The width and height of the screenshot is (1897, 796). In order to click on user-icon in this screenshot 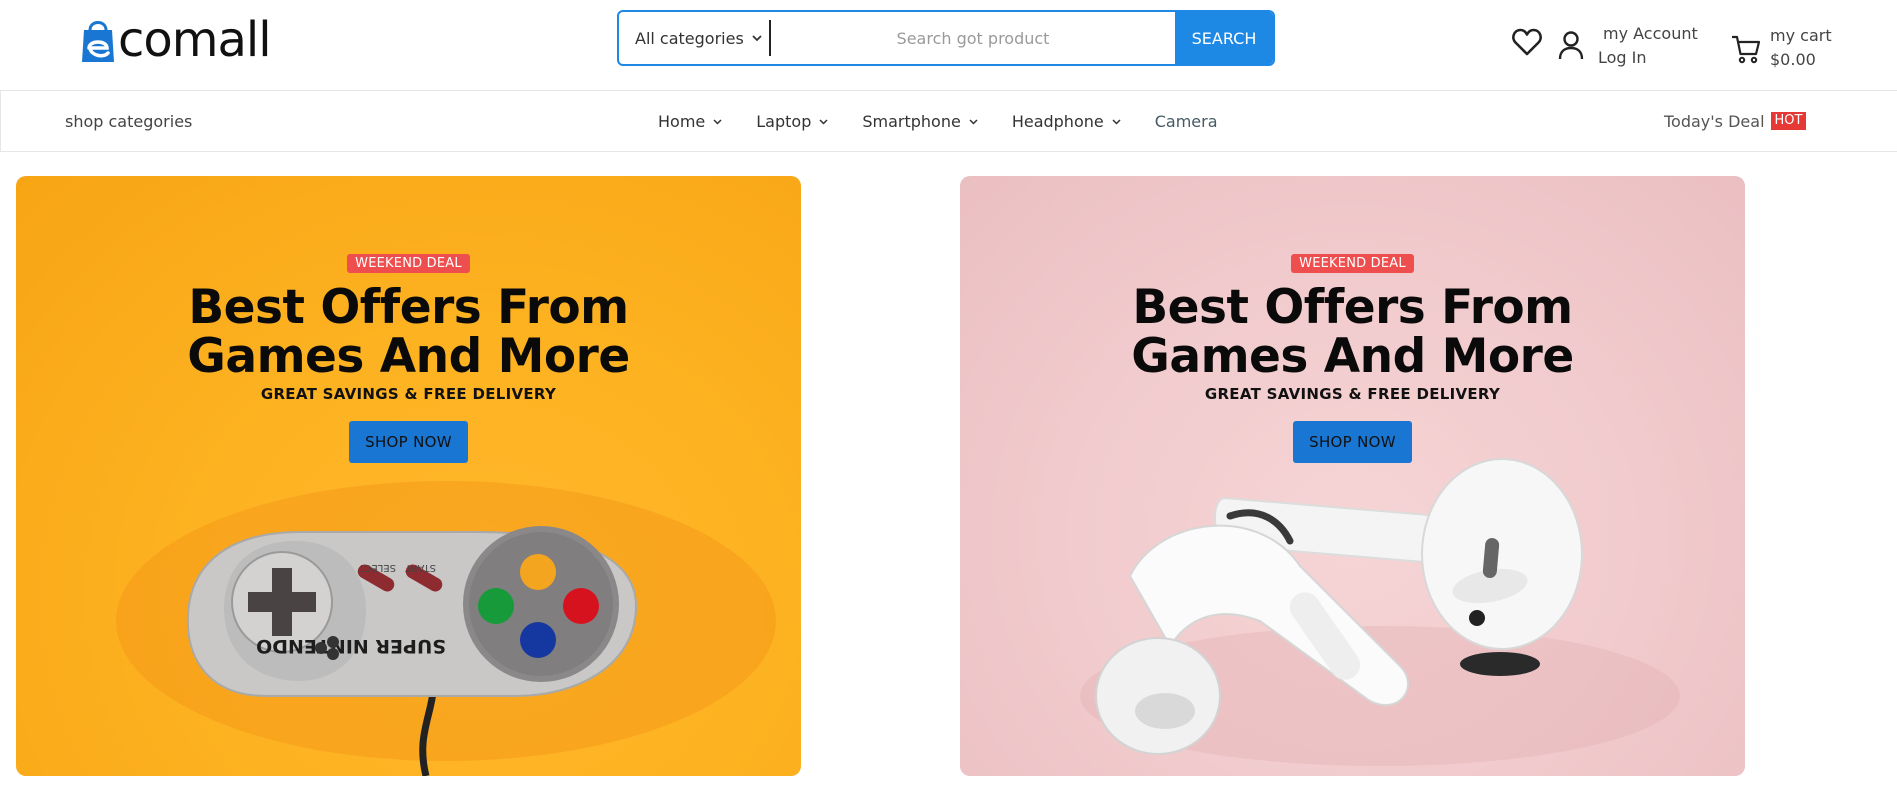, I will do `click(1571, 47)`.